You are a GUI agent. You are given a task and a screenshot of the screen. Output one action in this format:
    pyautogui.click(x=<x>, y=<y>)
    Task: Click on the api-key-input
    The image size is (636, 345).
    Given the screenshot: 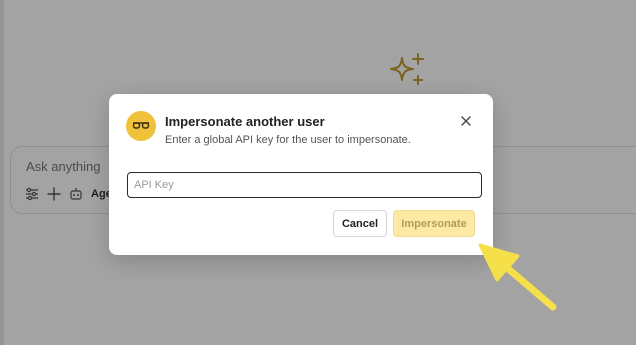 What is the action you would take?
    pyautogui.click(x=304, y=185)
    